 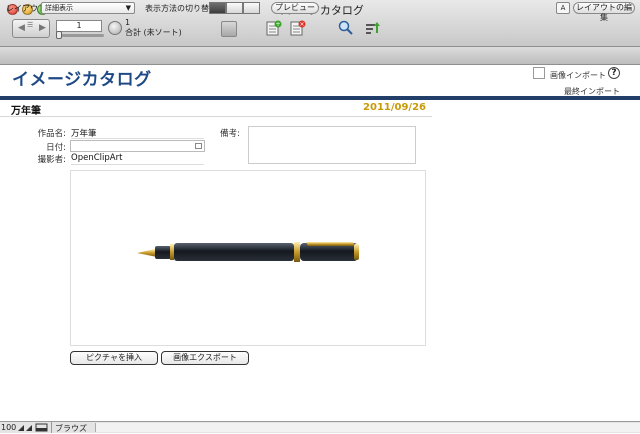 I want to click on edit-layout-button: レイアウトの編集, so click(x=604, y=12).